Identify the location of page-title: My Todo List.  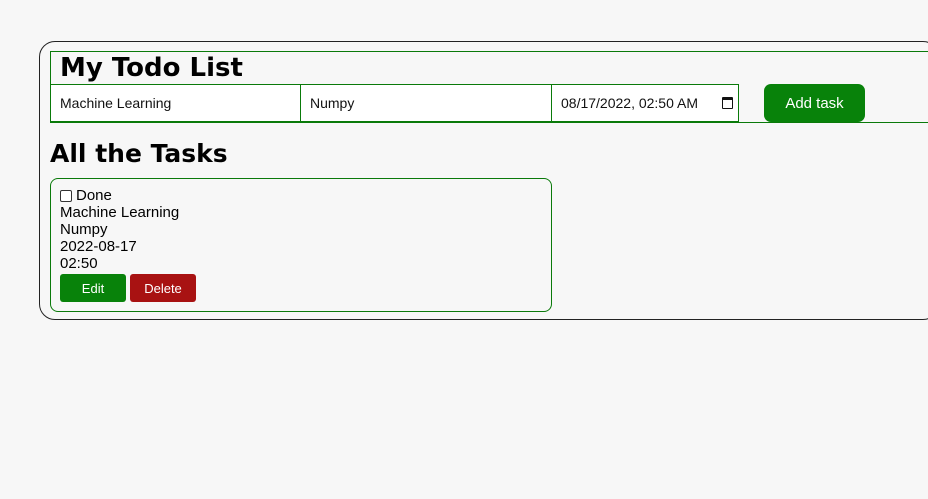
(151, 68).